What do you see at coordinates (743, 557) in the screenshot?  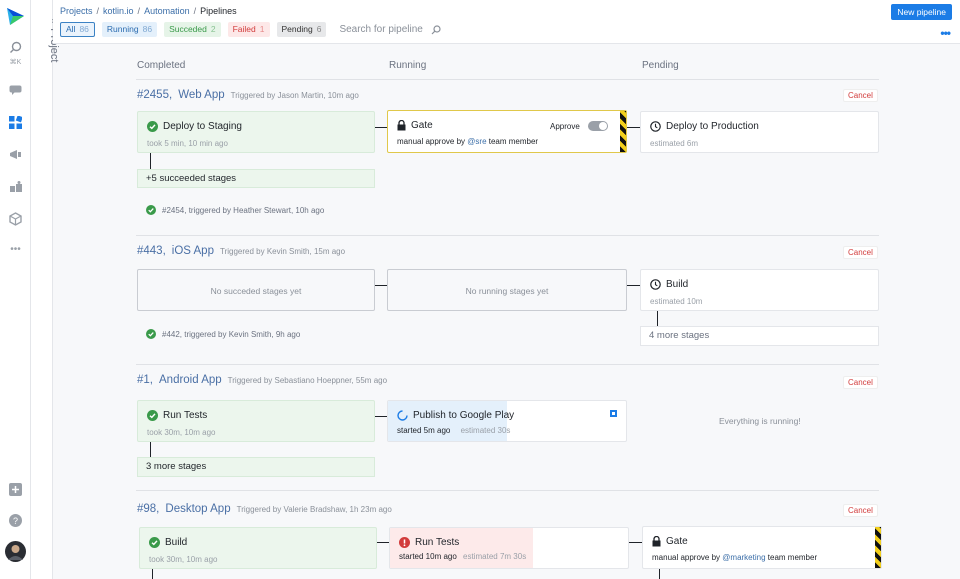 I see `team-mention: @marketing` at bounding box center [743, 557].